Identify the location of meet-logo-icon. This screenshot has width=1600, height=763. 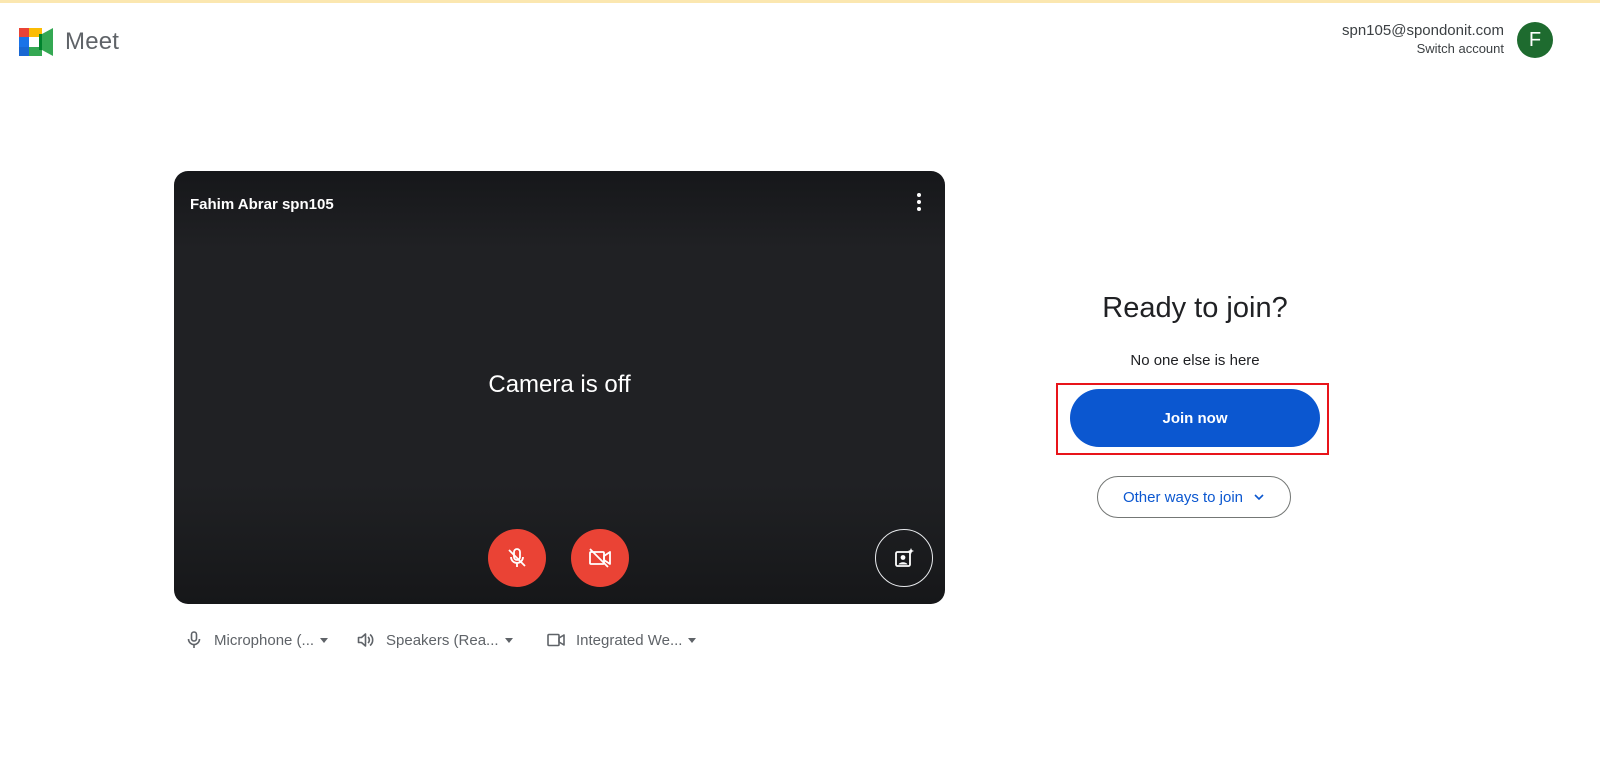
(36, 42).